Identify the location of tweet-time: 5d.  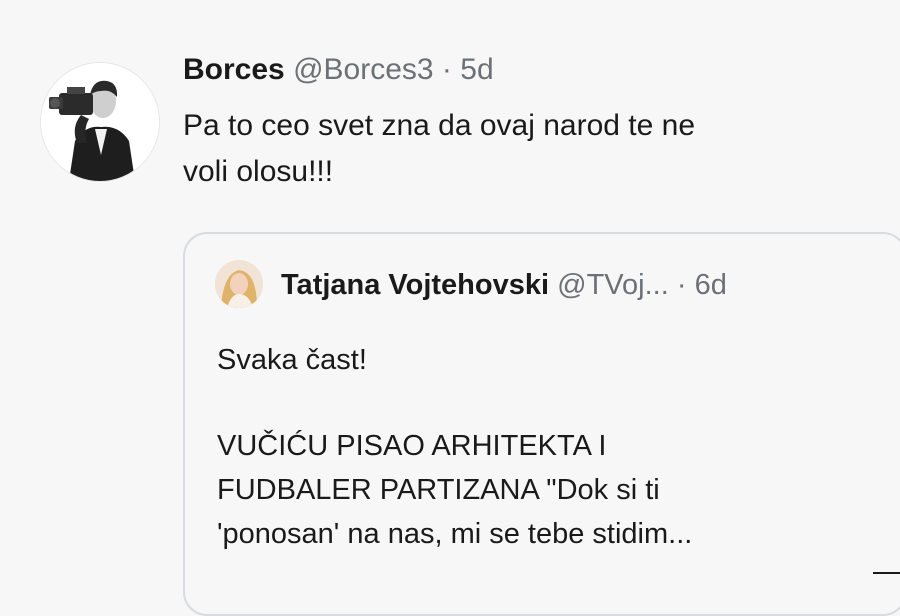
(476, 69).